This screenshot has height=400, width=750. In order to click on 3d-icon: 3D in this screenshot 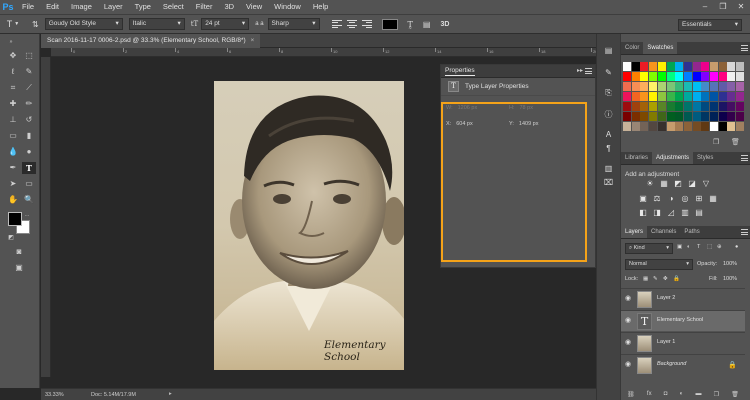, I will do `click(444, 24)`.